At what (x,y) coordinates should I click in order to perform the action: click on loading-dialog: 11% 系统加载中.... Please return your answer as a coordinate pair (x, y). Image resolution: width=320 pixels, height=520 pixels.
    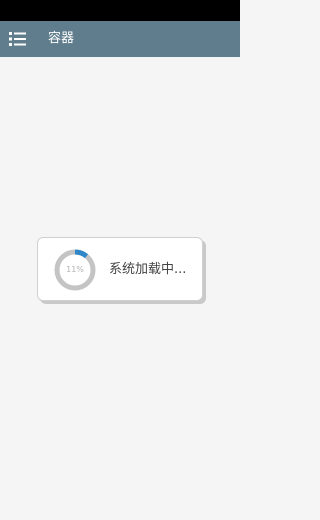
    Looking at the image, I should click on (120, 269).